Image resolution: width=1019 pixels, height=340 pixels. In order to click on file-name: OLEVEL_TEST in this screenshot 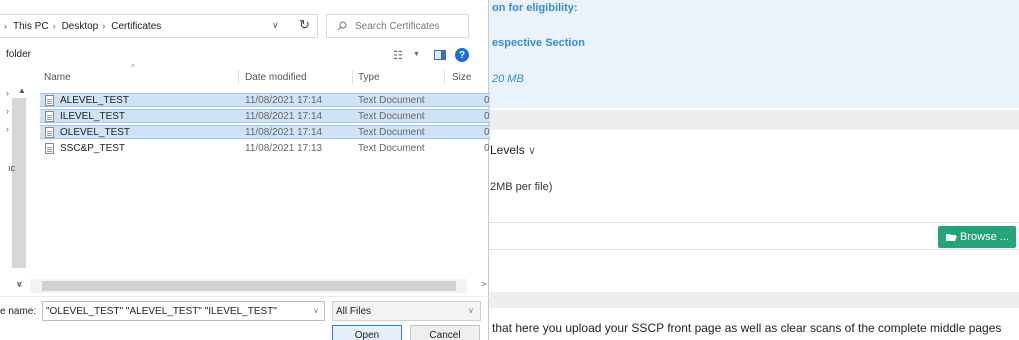, I will do `click(95, 132)`.